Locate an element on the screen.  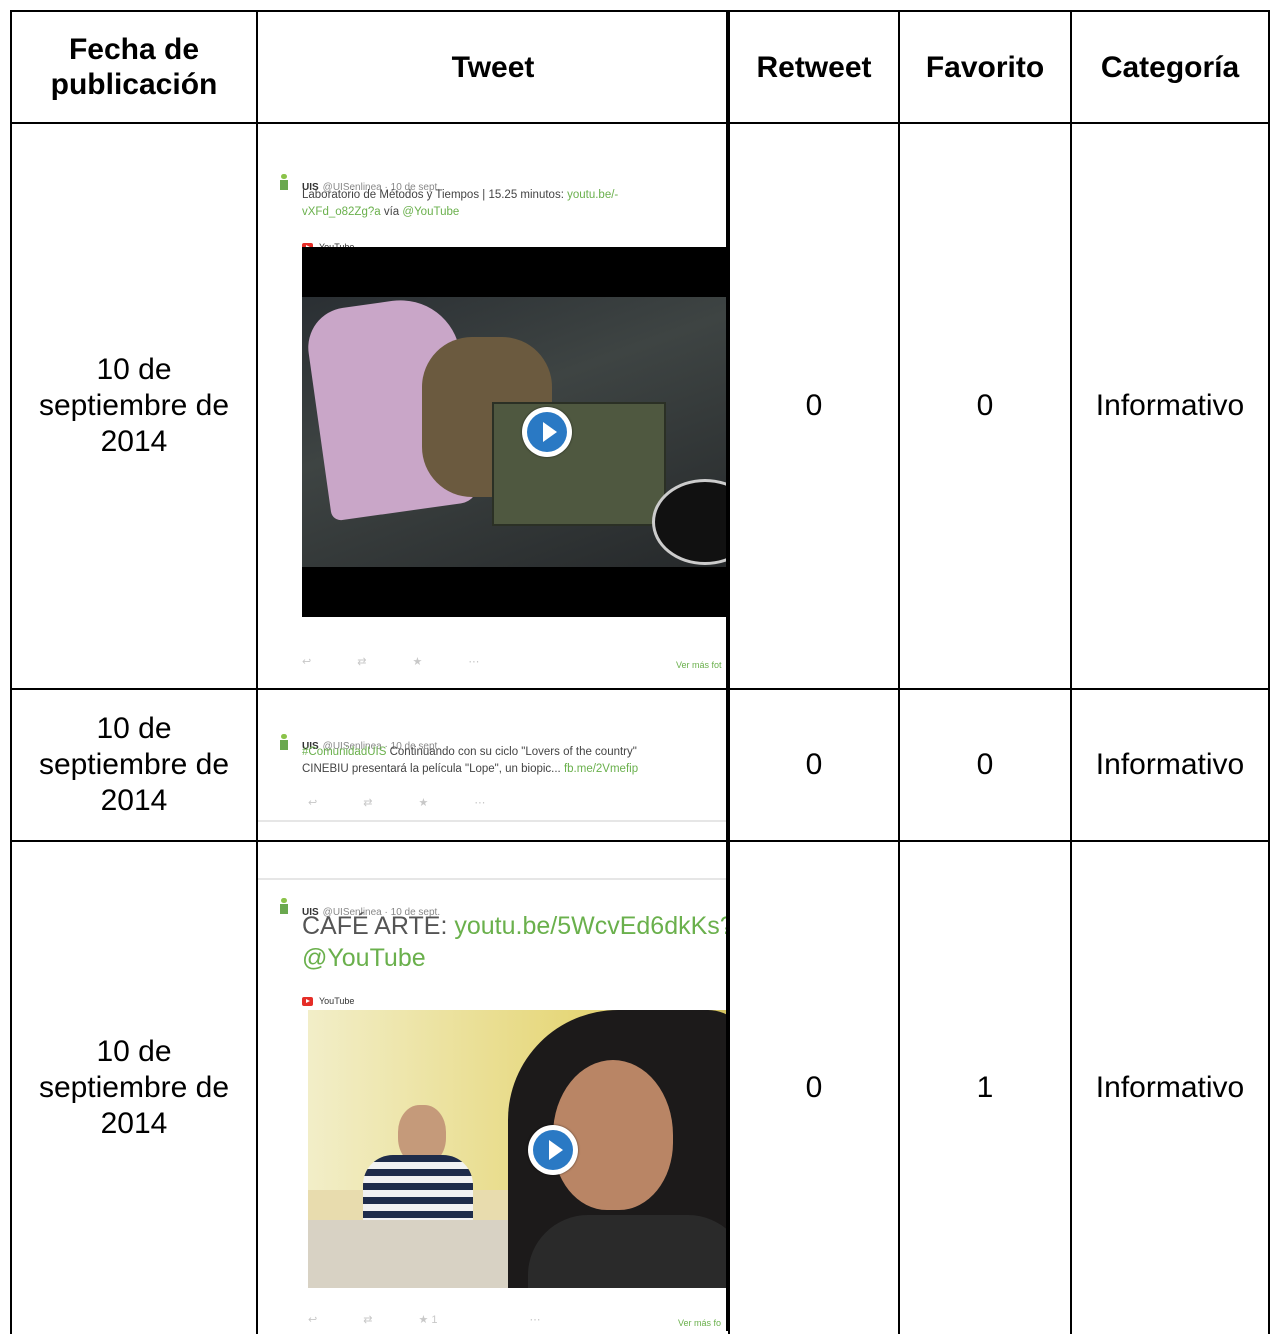
header-category: Categoría is located at coordinates (1170, 67).